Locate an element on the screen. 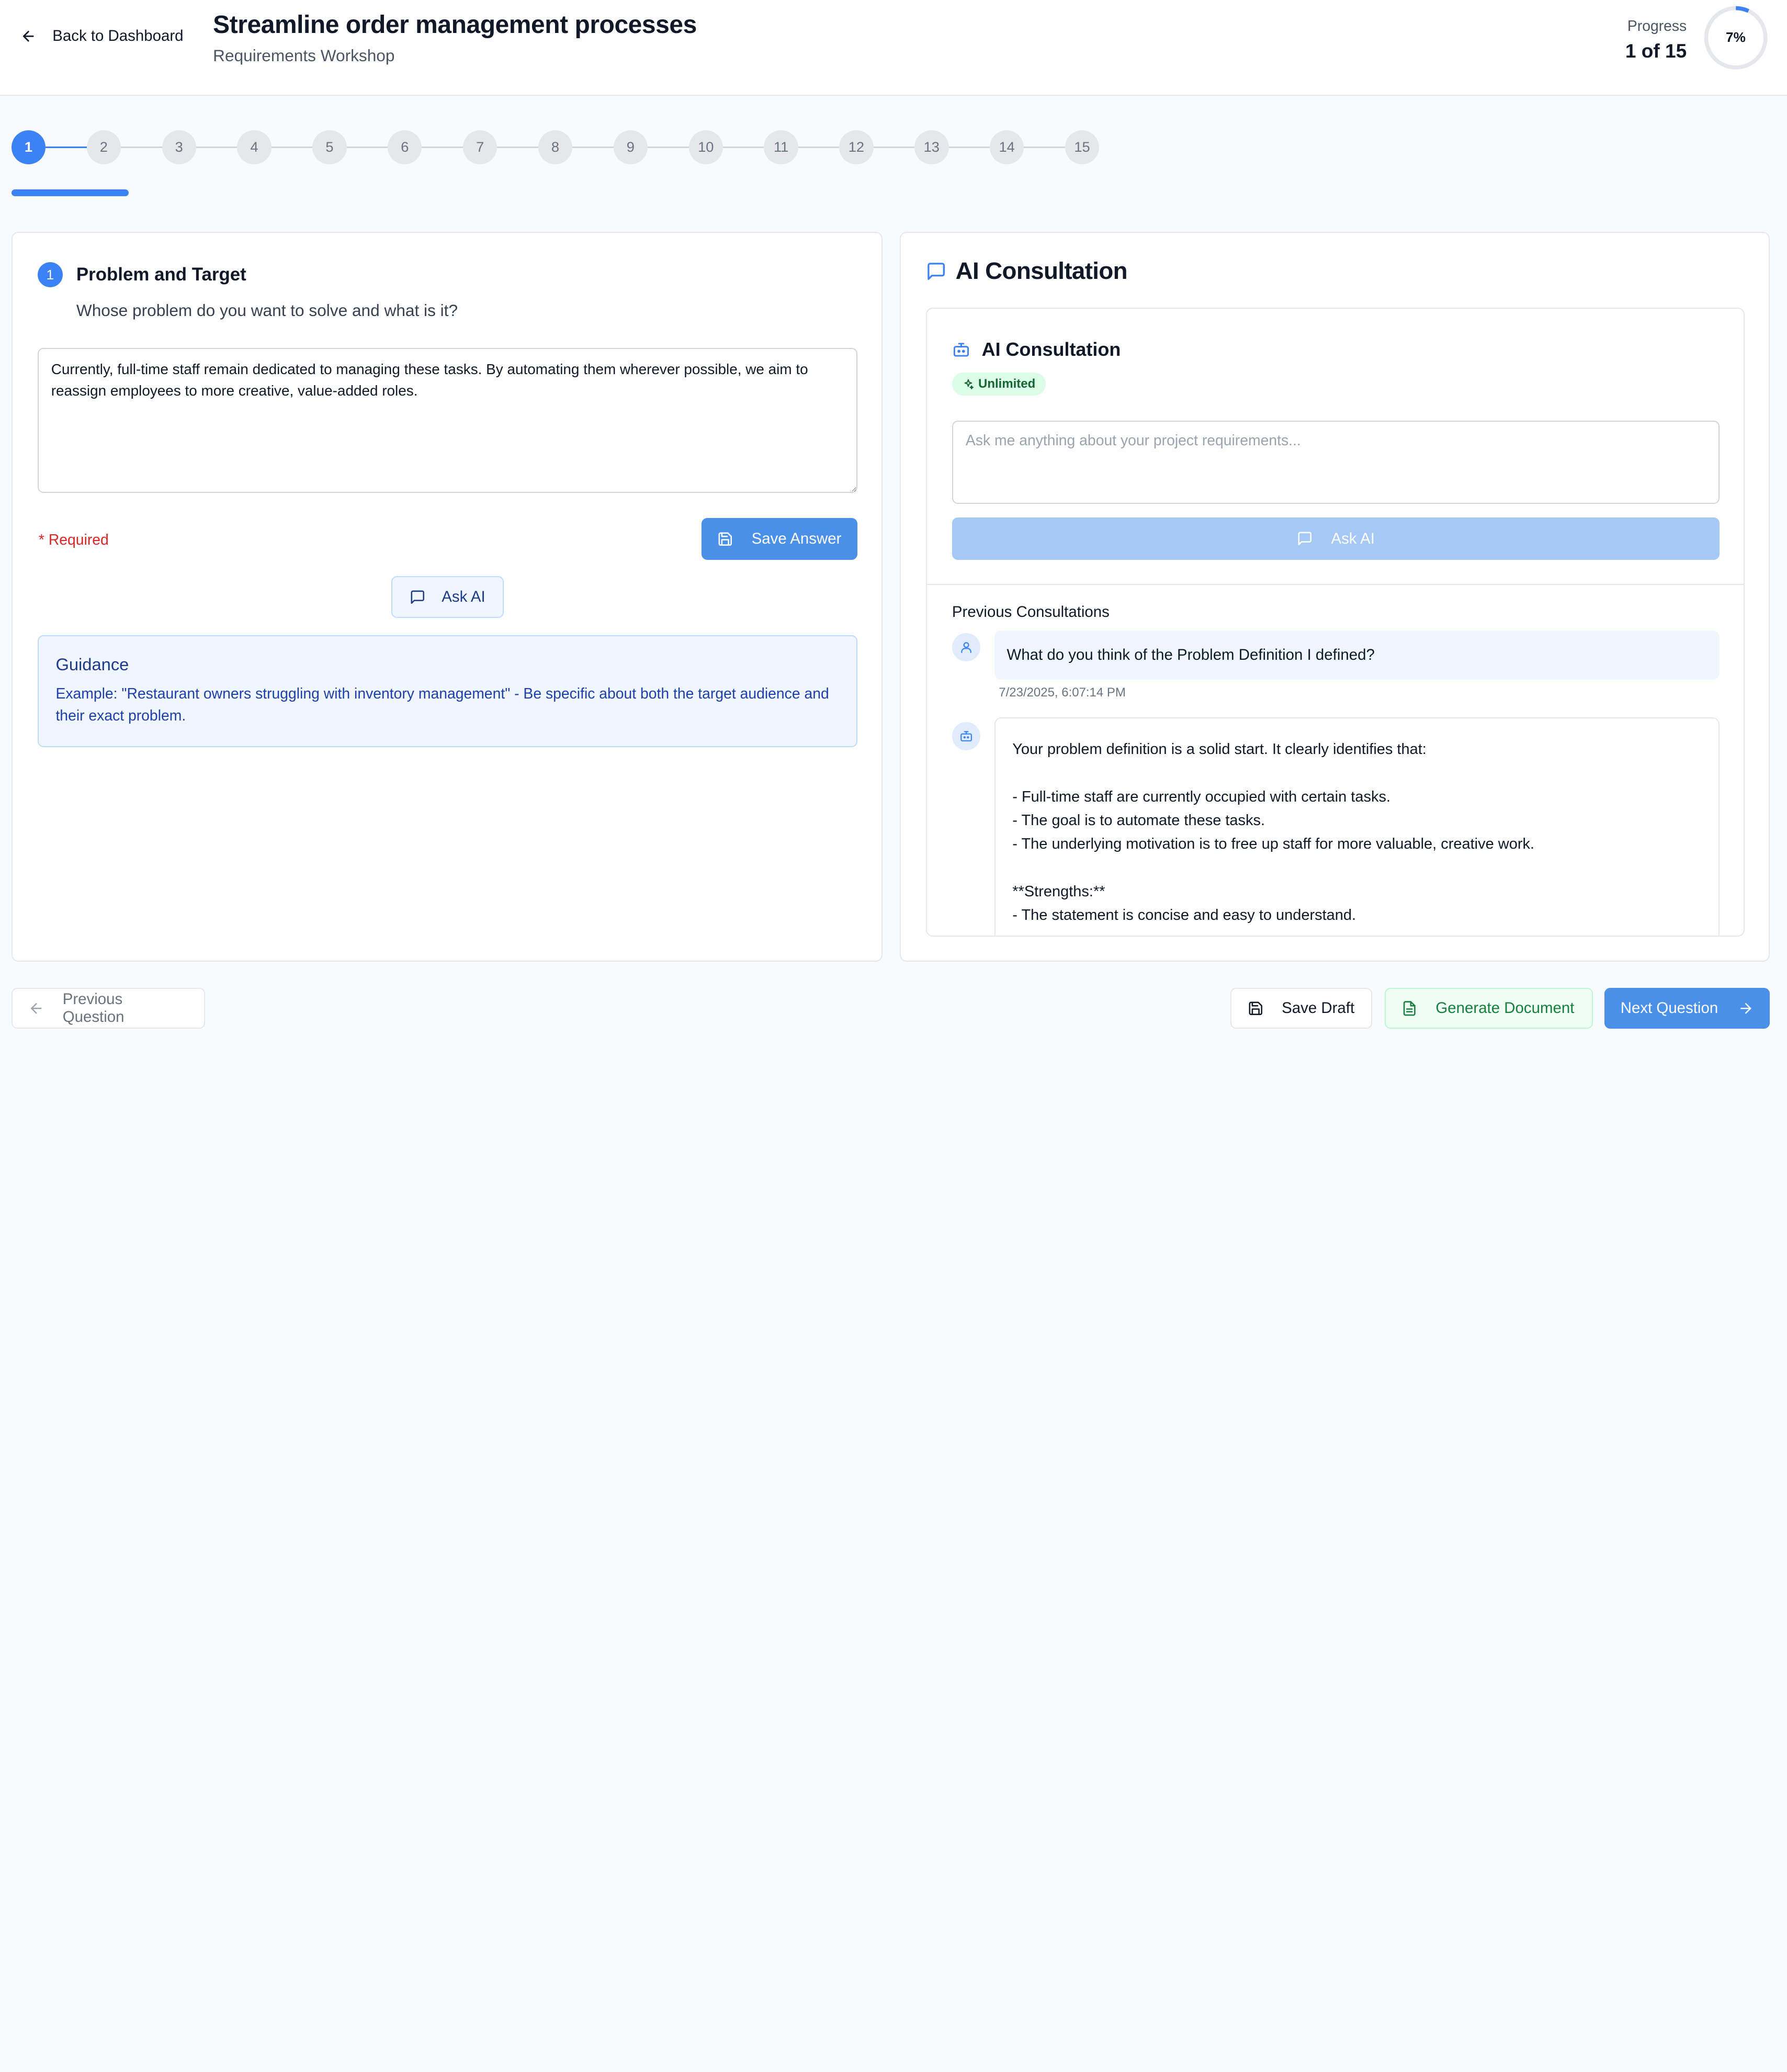 The width and height of the screenshot is (1787, 2072). user-avatar is located at coordinates (966, 647).